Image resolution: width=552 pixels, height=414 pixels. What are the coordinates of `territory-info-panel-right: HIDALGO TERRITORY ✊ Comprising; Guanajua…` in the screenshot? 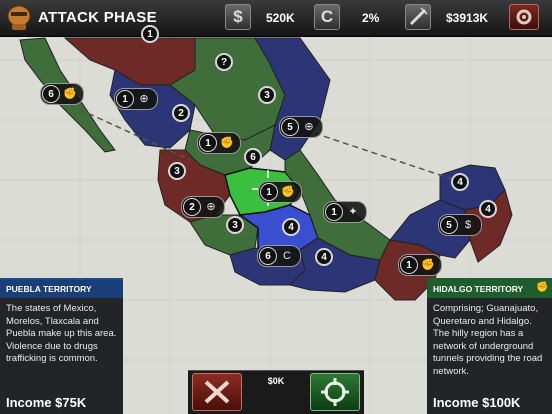 It's located at (489, 346).